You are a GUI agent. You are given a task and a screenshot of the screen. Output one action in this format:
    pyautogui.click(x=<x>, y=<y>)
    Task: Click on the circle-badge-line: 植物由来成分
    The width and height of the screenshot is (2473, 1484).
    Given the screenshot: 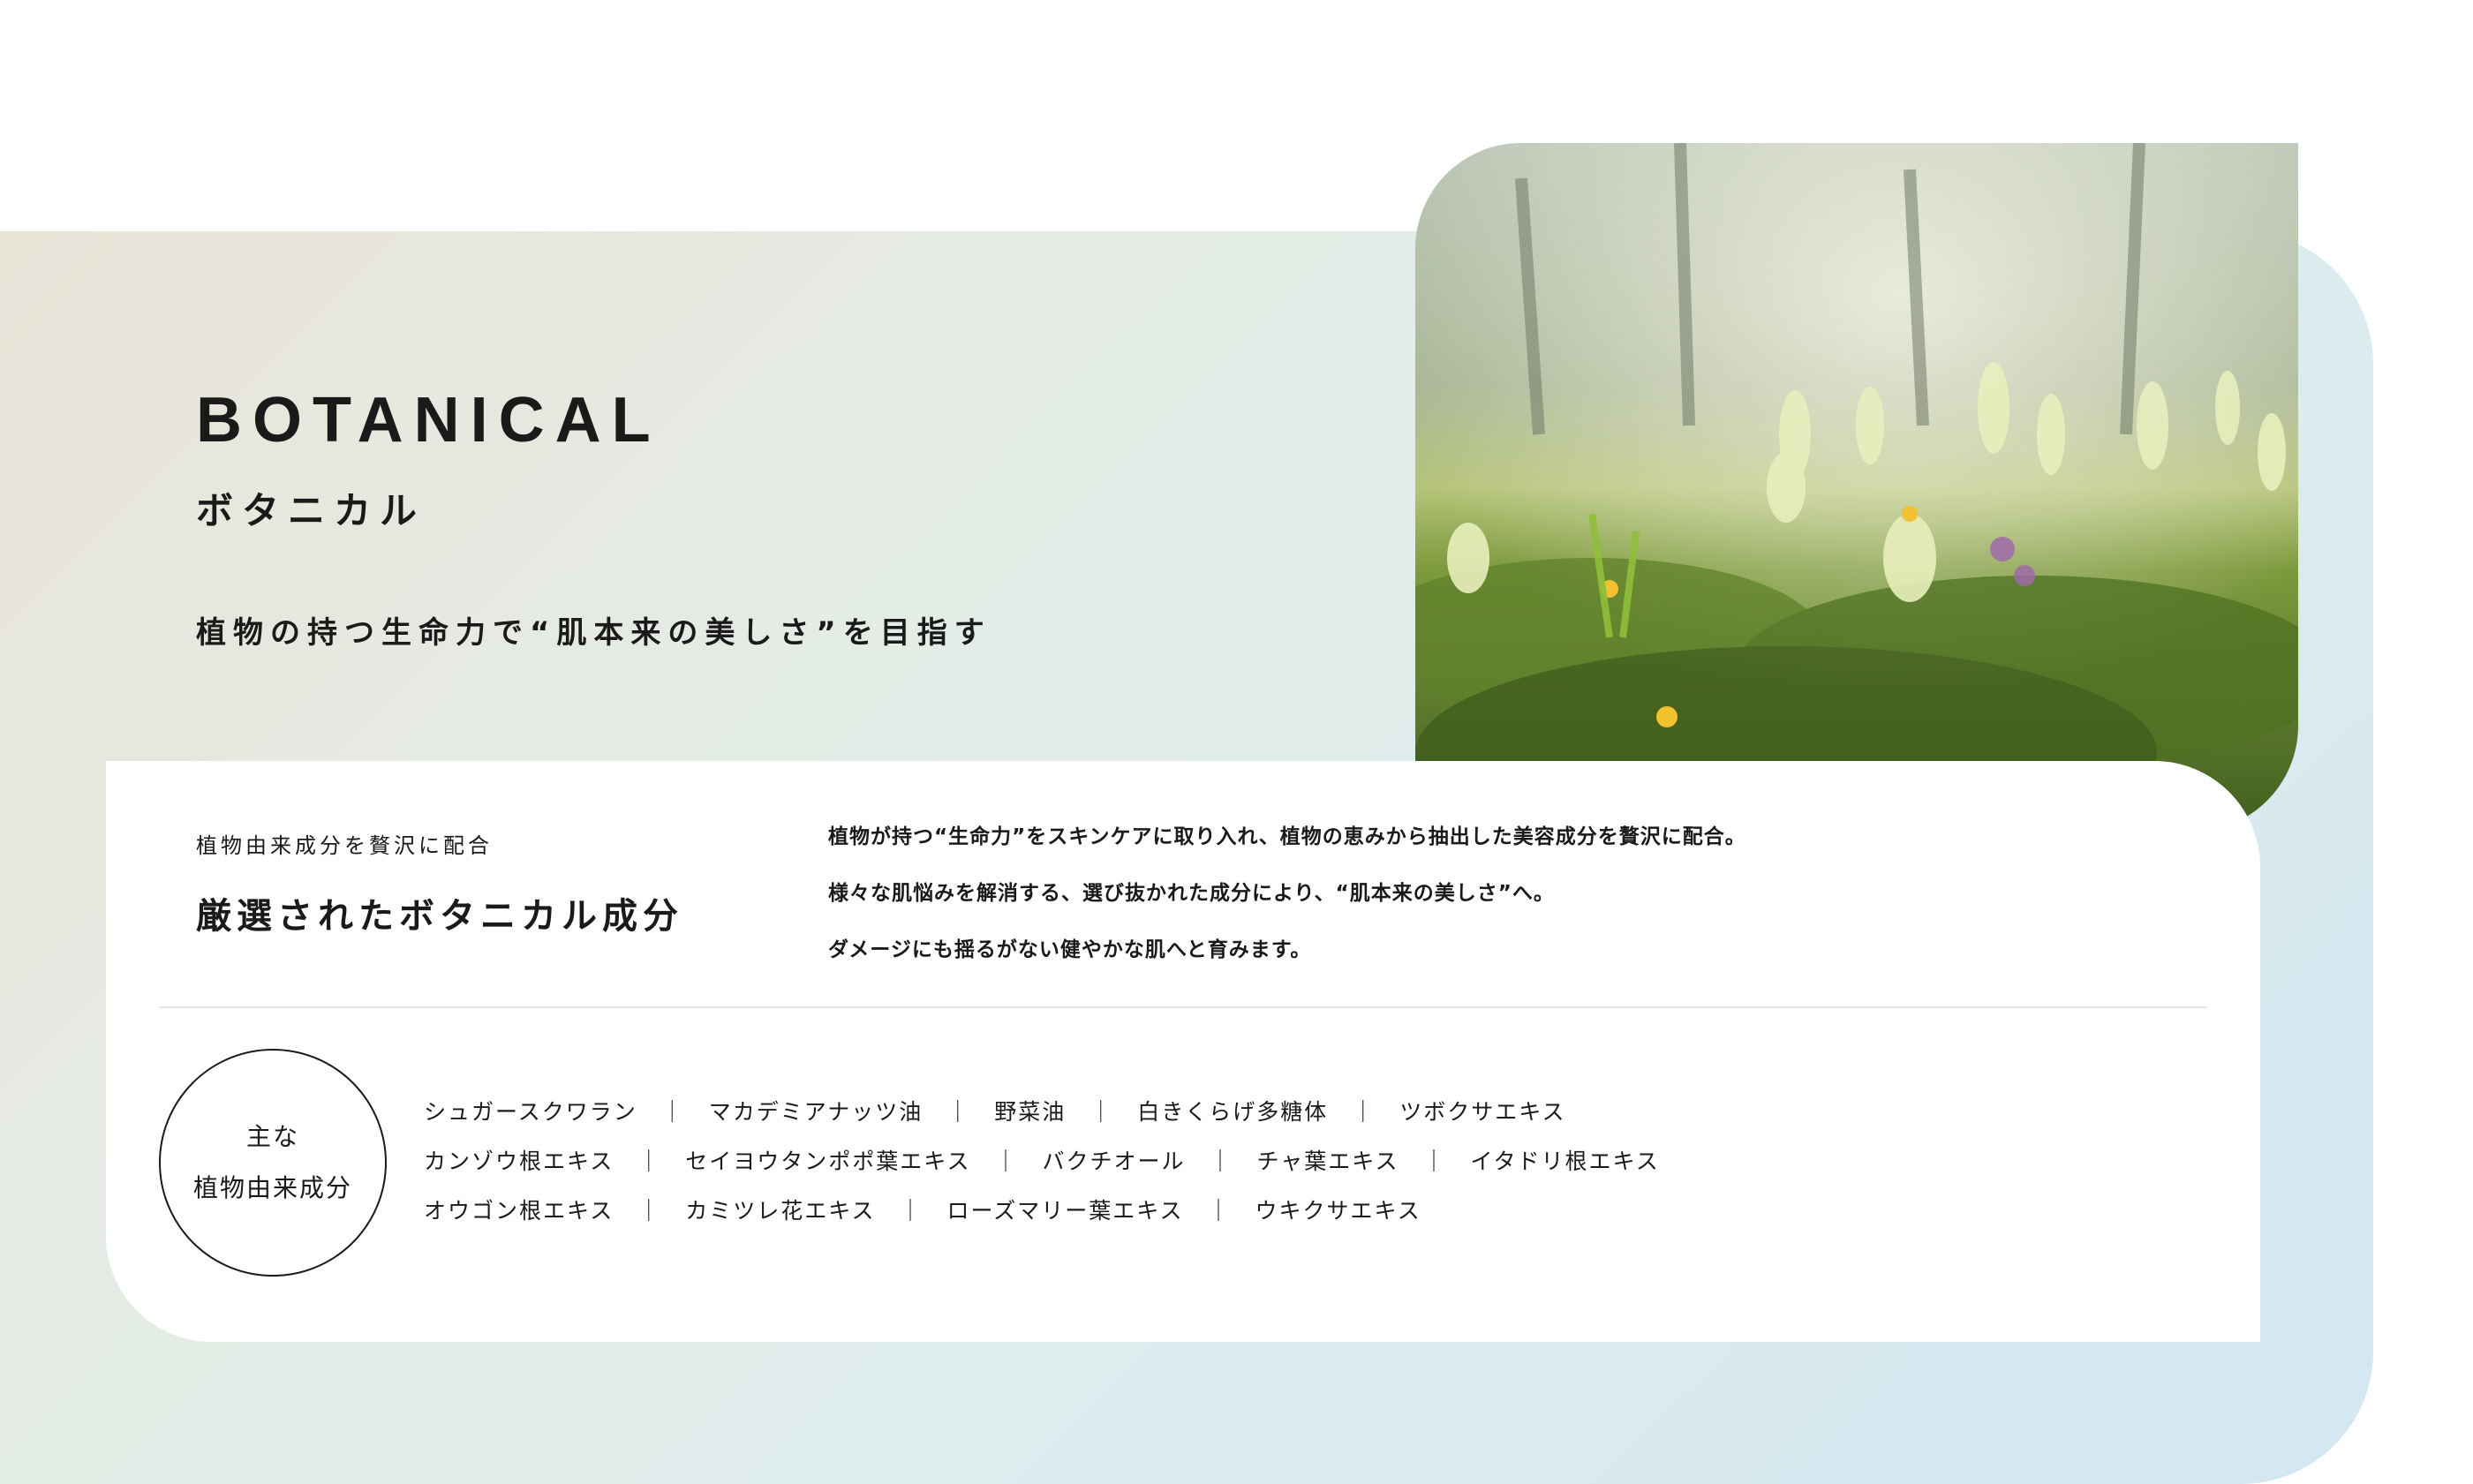 What is the action you would take?
    pyautogui.click(x=272, y=1187)
    